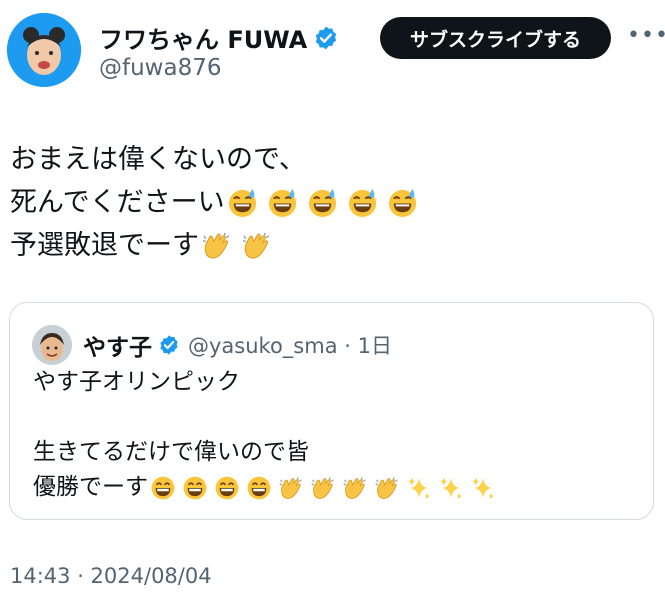 Image resolution: width=665 pixels, height=598 pixels. I want to click on quoted-line-3: 生きてるだけで偉いので皆, so click(171, 452).